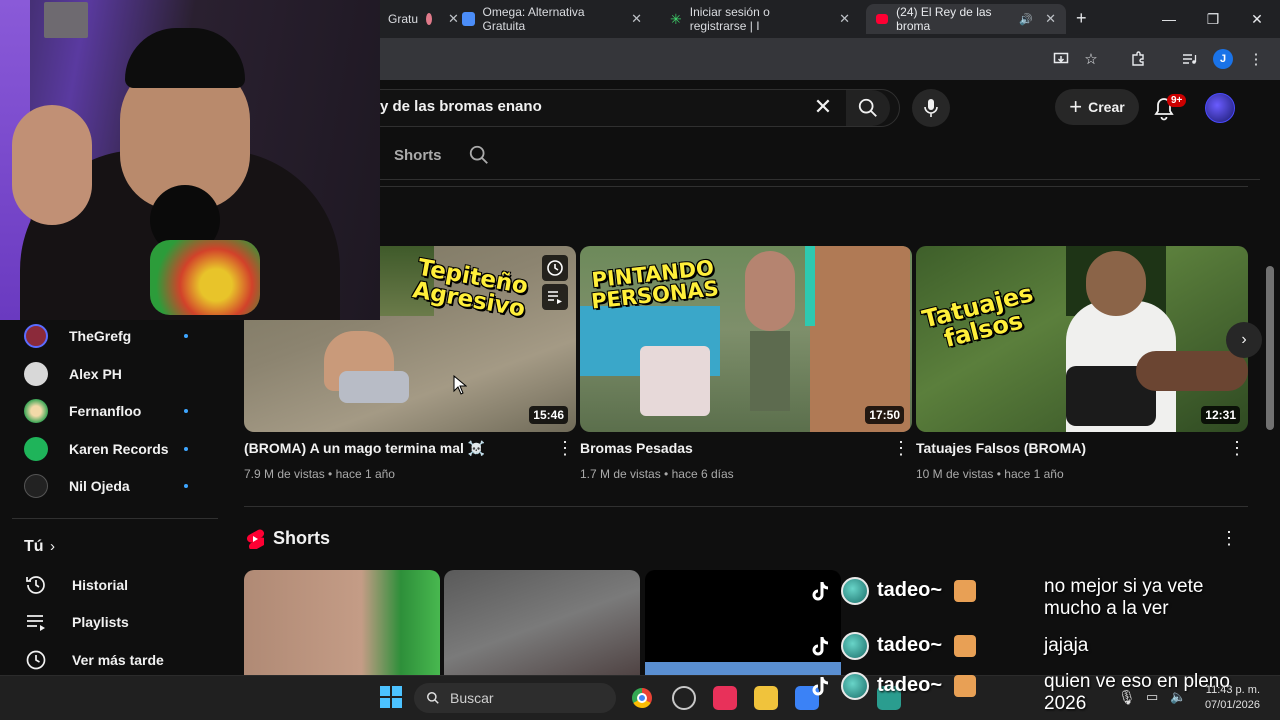 Image resolution: width=1280 pixels, height=720 pixels. Describe the element at coordinates (468, 19) in the screenshot. I see `omega-favicon-icon` at that location.